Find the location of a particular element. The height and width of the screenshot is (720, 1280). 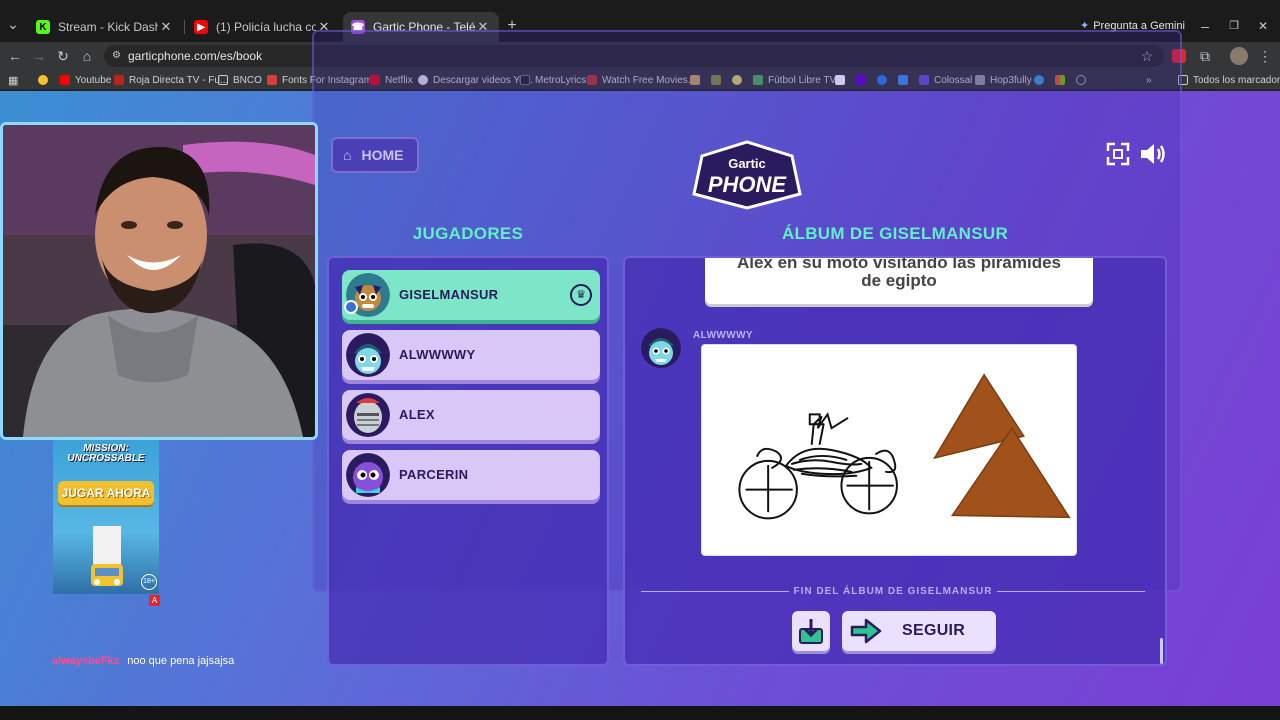

ad-bus-image is located at coordinates (107, 556).